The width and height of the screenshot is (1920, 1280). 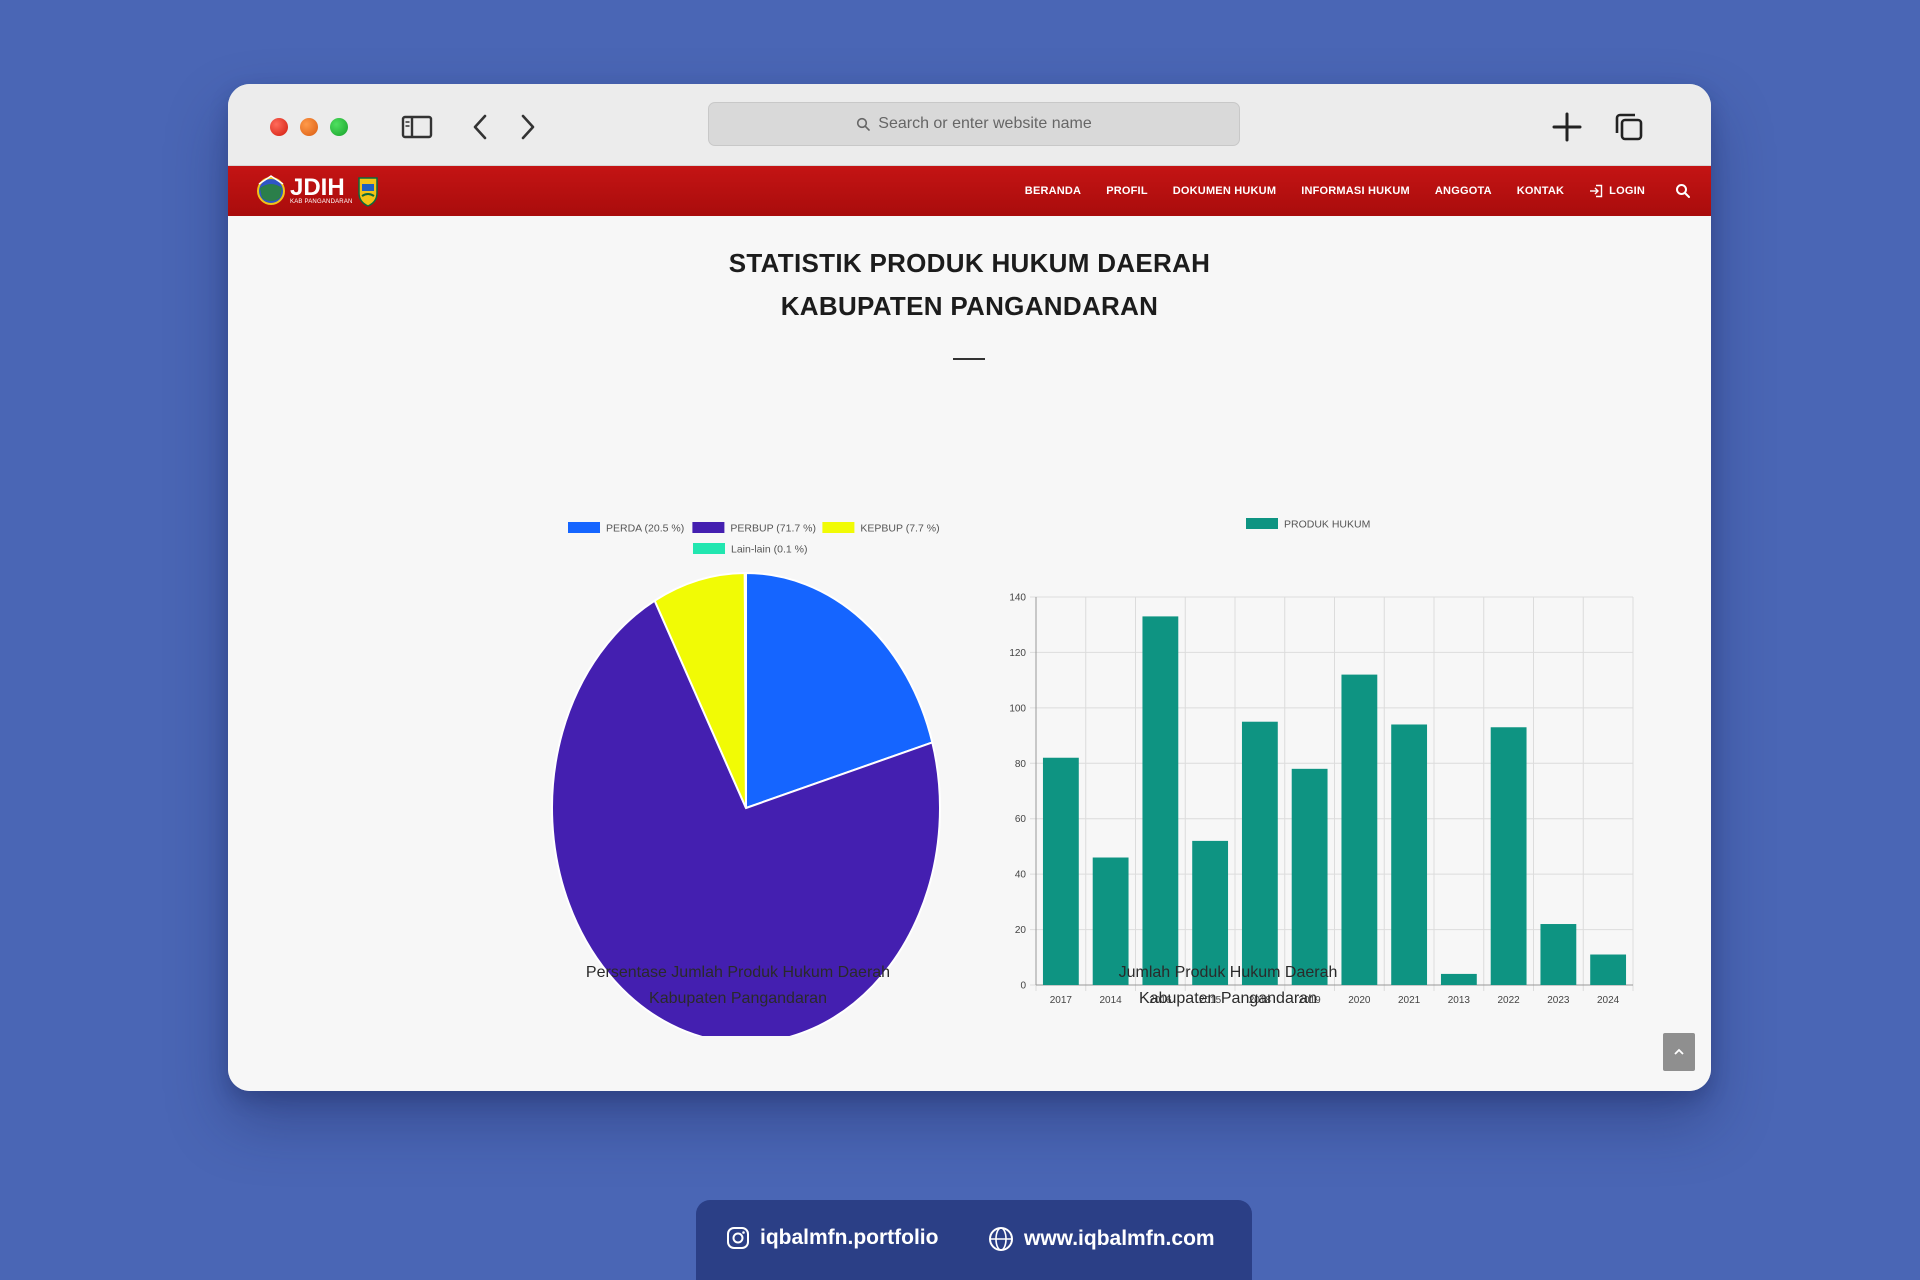 What do you see at coordinates (738, 998) in the screenshot?
I see `pie-caption-line2: Kabupaten Pangandaran` at bounding box center [738, 998].